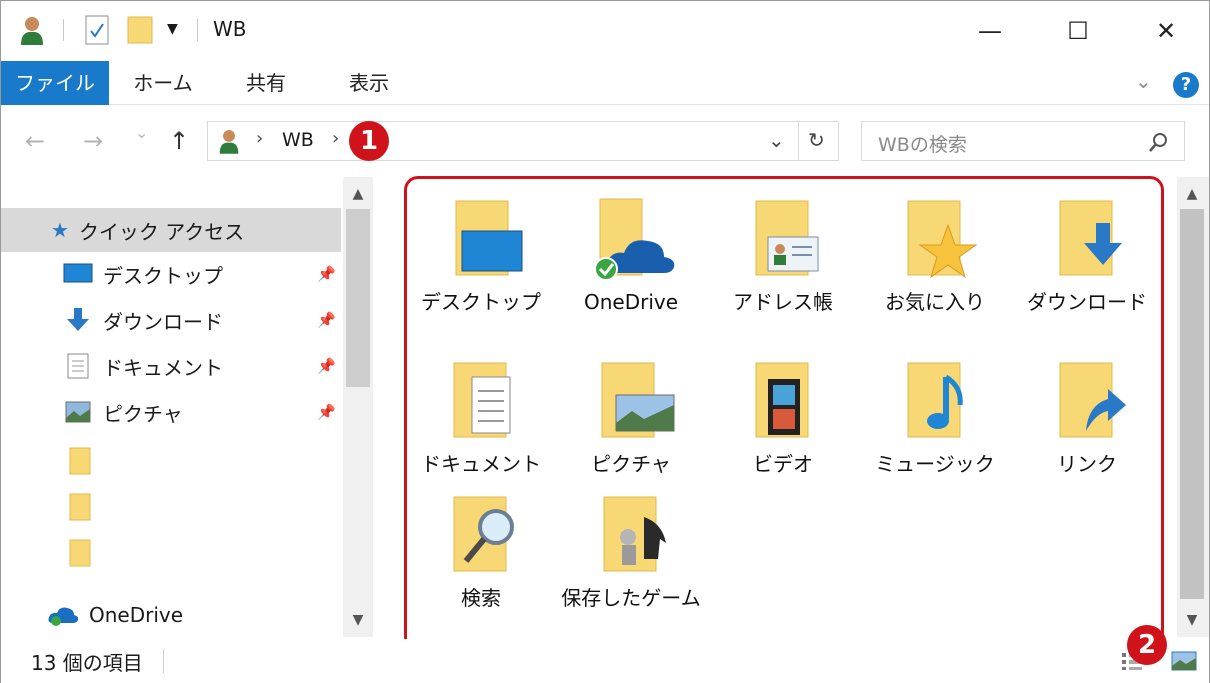 This screenshot has height=683, width=1210. What do you see at coordinates (935, 272) in the screenshot?
I see `folder-favorites: お気に入り` at bounding box center [935, 272].